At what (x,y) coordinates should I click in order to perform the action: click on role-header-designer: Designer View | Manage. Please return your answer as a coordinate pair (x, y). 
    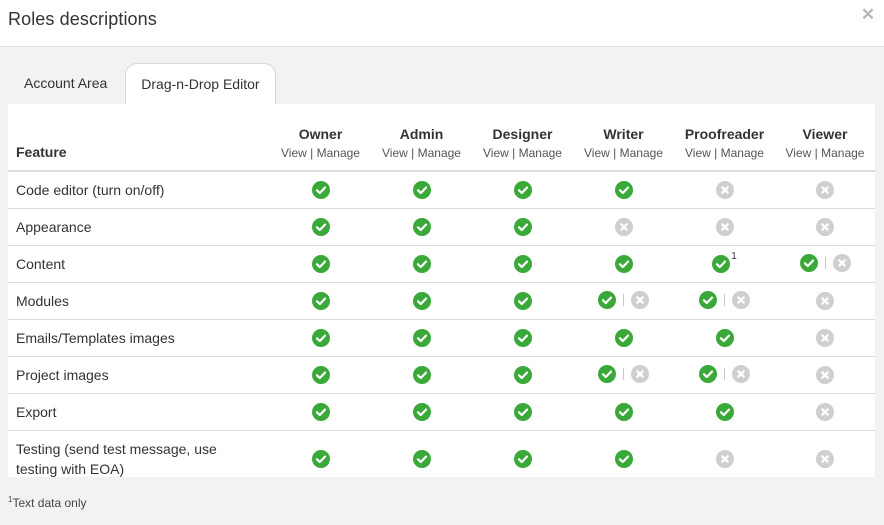
    Looking at the image, I should click on (522, 138).